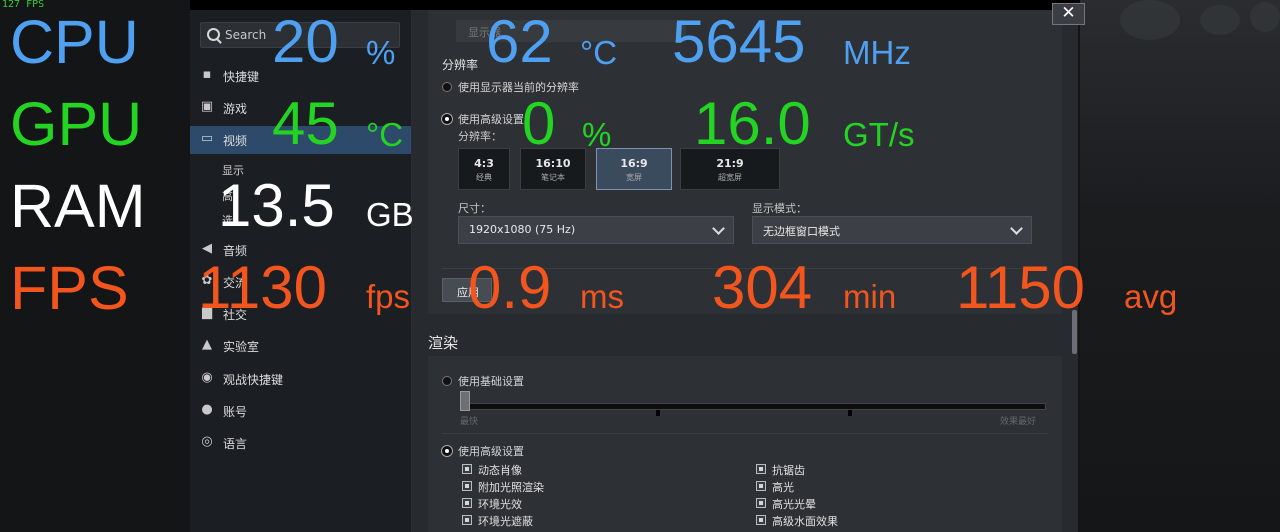 Image resolution: width=1280 pixels, height=532 pixels. What do you see at coordinates (381, 52) in the screenshot?
I see `overlay-cpu-usage-unit: %` at bounding box center [381, 52].